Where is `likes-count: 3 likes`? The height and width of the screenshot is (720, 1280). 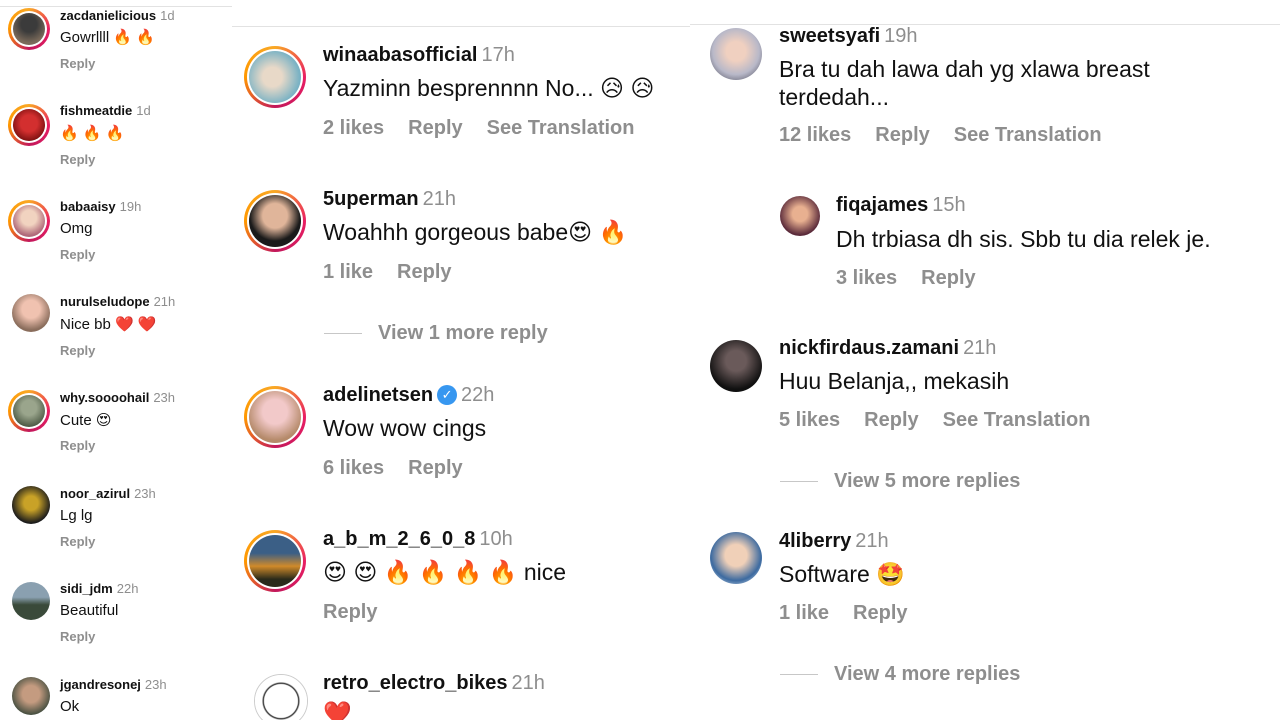
likes-count: 3 likes is located at coordinates (866, 278).